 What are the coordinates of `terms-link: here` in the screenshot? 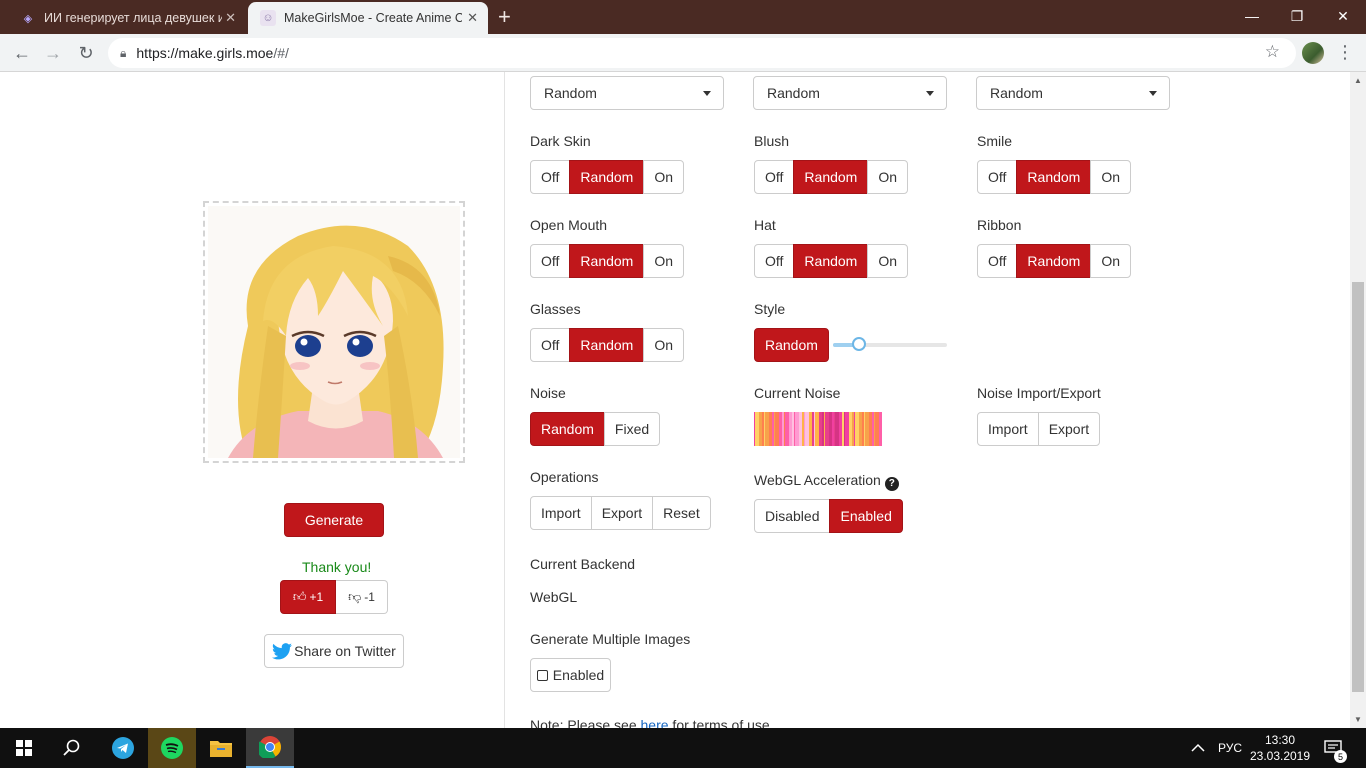 It's located at (655, 722).